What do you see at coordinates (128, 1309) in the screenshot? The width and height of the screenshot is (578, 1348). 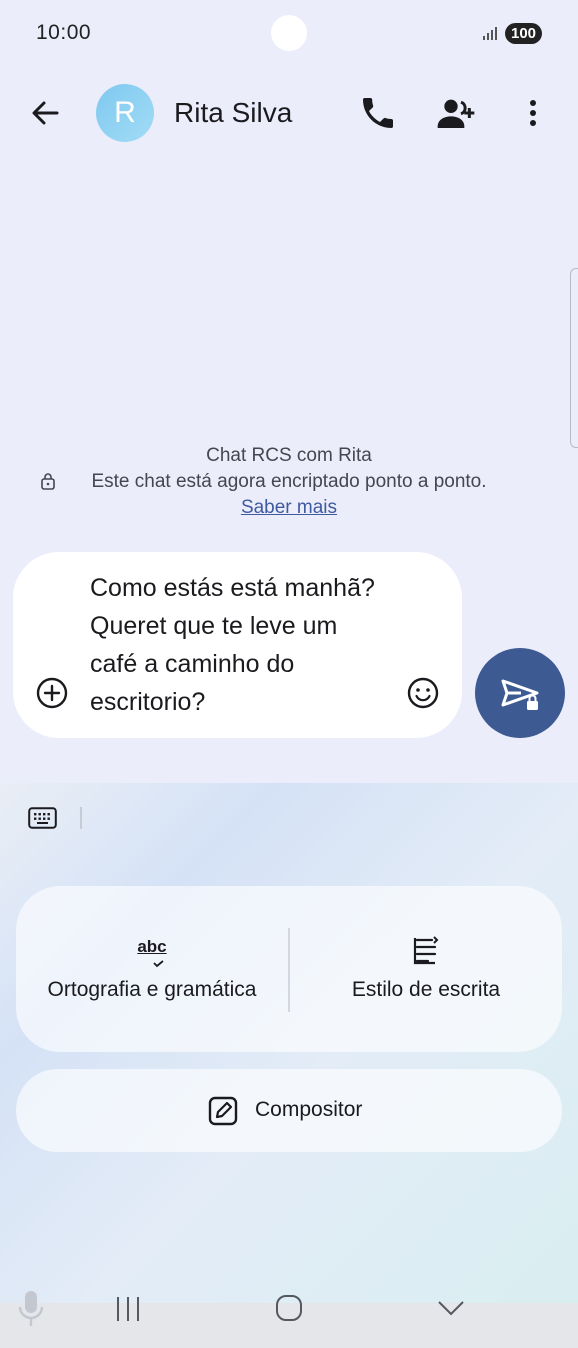 I see `recent-apps-icon` at bounding box center [128, 1309].